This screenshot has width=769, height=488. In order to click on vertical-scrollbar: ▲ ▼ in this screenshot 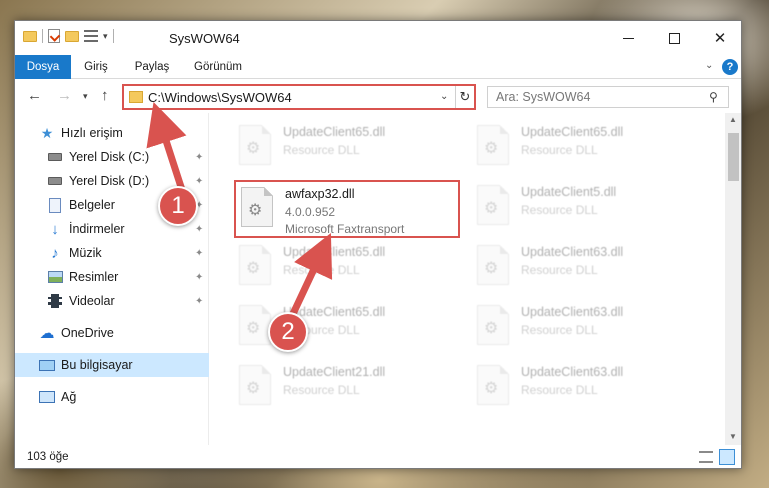, I will do `click(733, 279)`.